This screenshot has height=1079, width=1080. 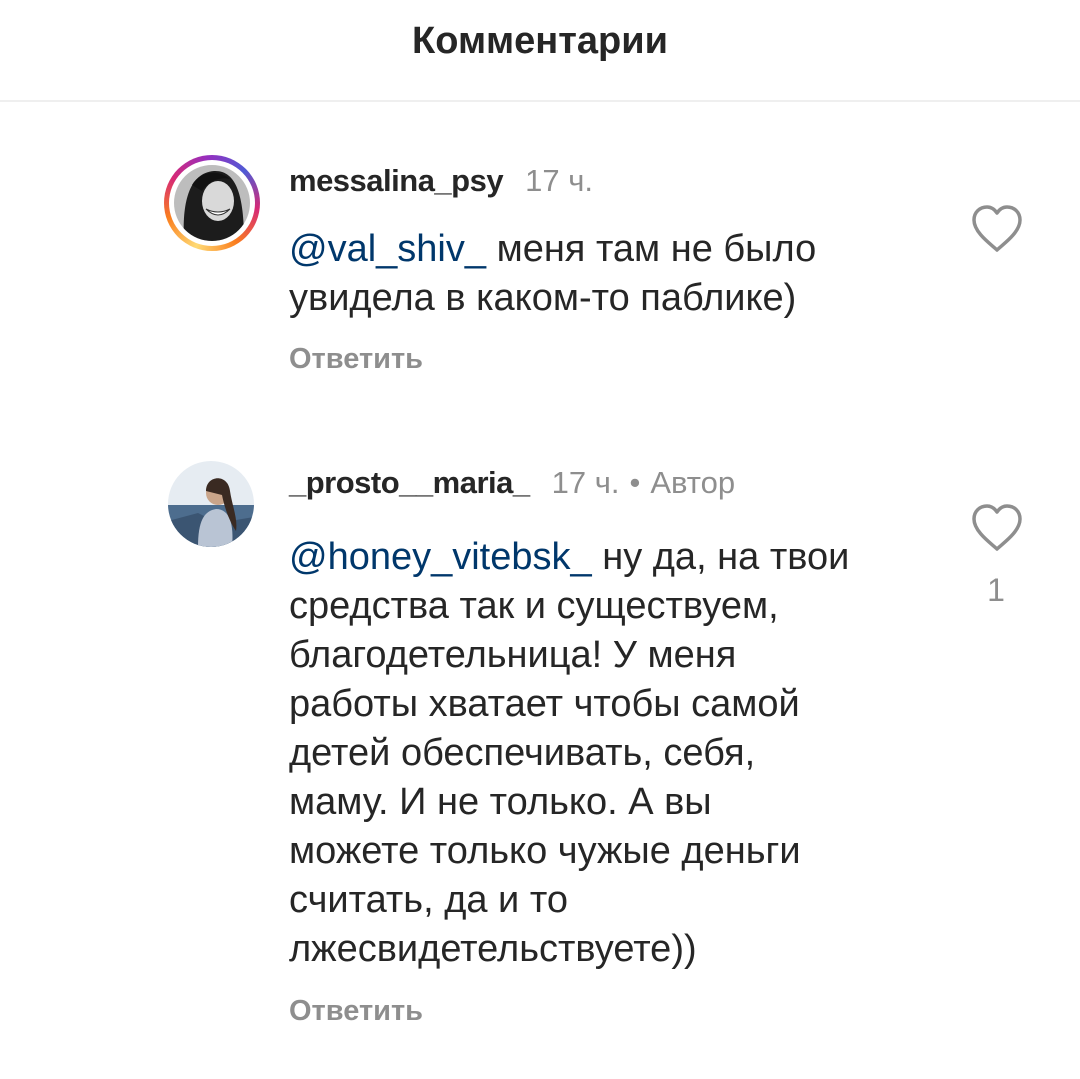 What do you see at coordinates (513, 655) in the screenshot?
I see `comment-text-line: благодетельница! У меня` at bounding box center [513, 655].